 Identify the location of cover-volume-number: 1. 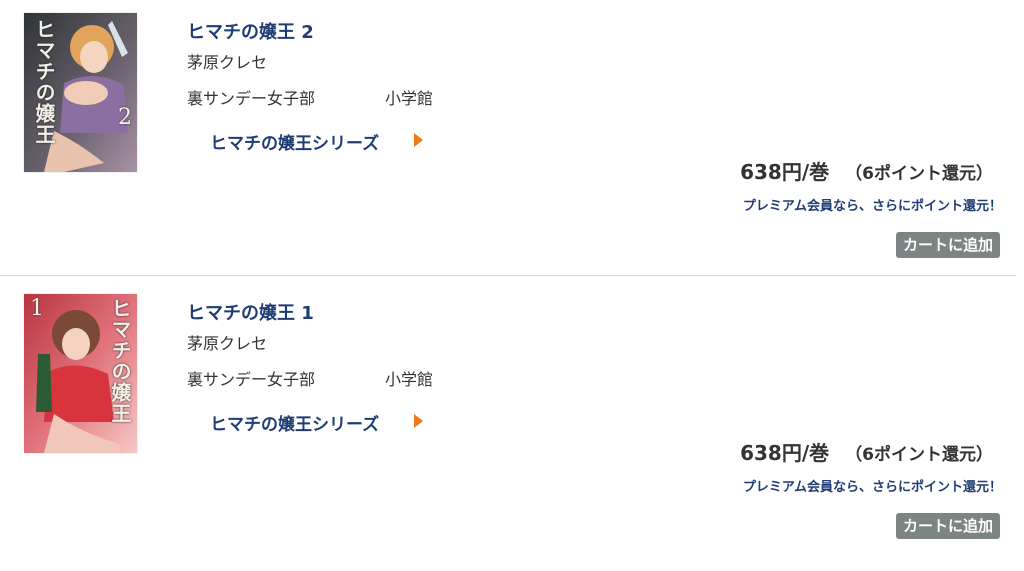
(37, 308).